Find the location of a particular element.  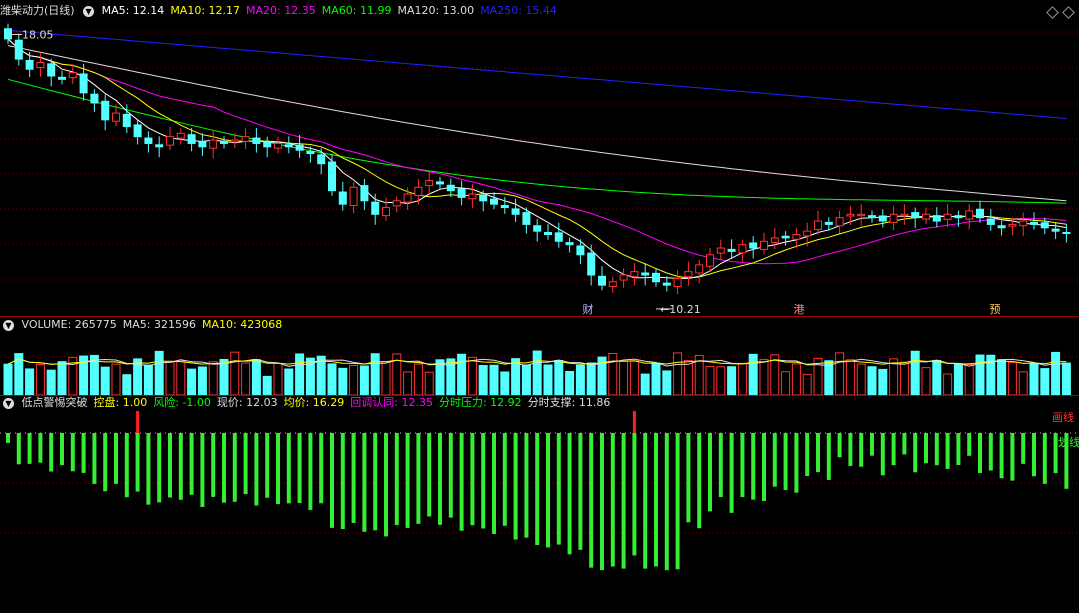

indicator-label-2: 风险: -1.00 is located at coordinates (182, 402).